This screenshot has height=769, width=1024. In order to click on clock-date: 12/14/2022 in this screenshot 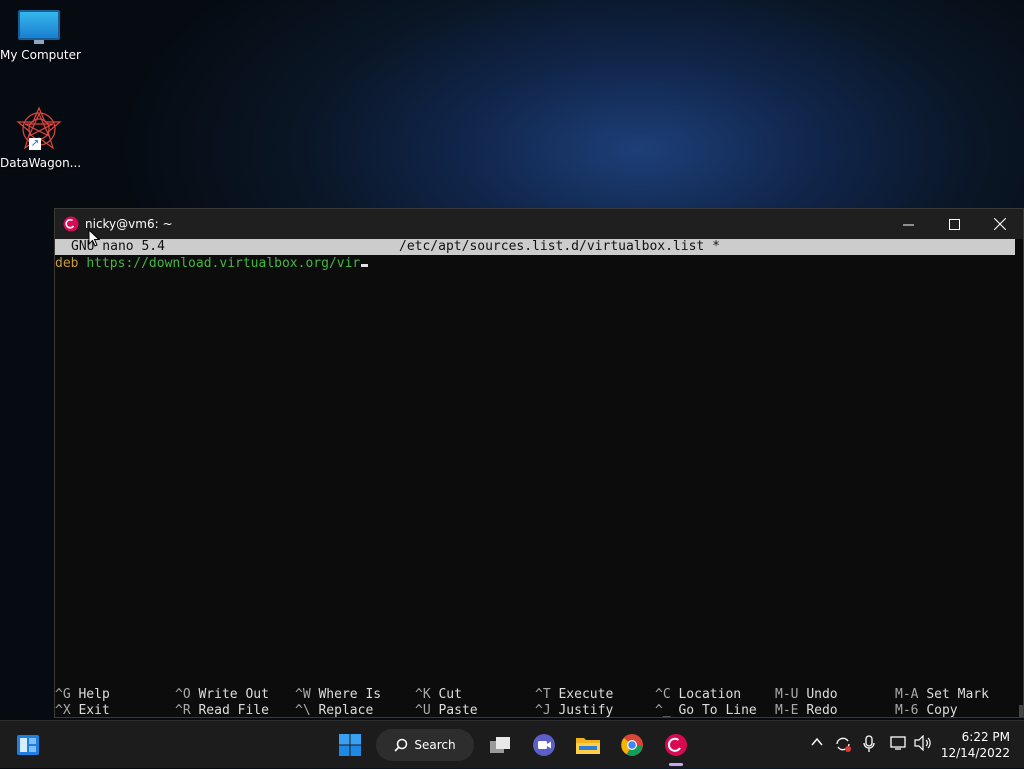, I will do `click(975, 753)`.